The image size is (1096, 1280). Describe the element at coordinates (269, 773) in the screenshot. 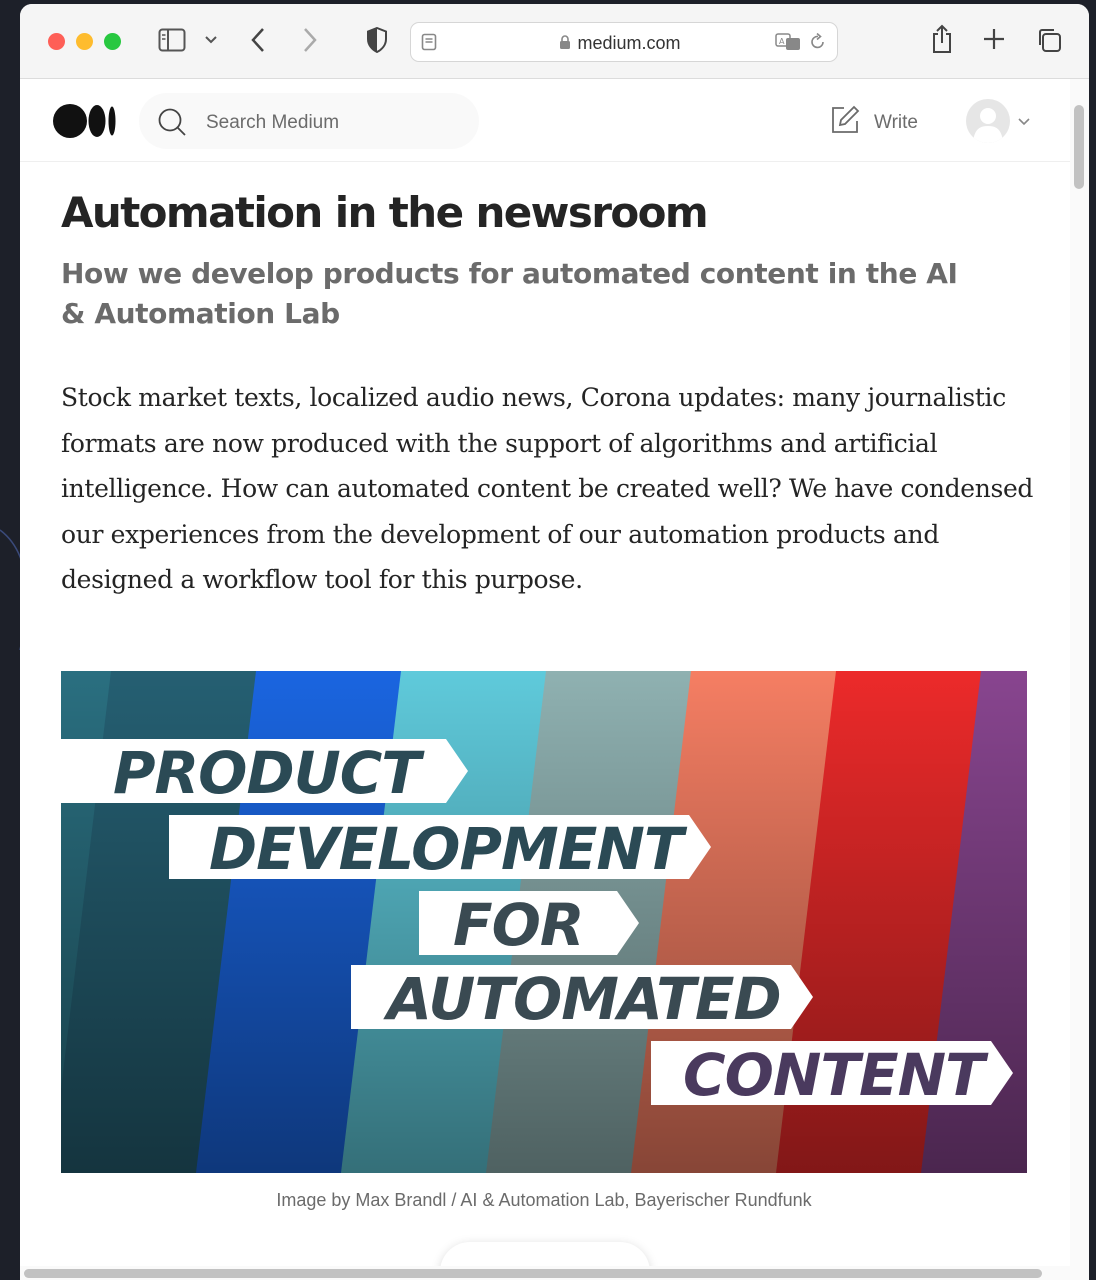

I see `banner-text: PRODUCT` at that location.